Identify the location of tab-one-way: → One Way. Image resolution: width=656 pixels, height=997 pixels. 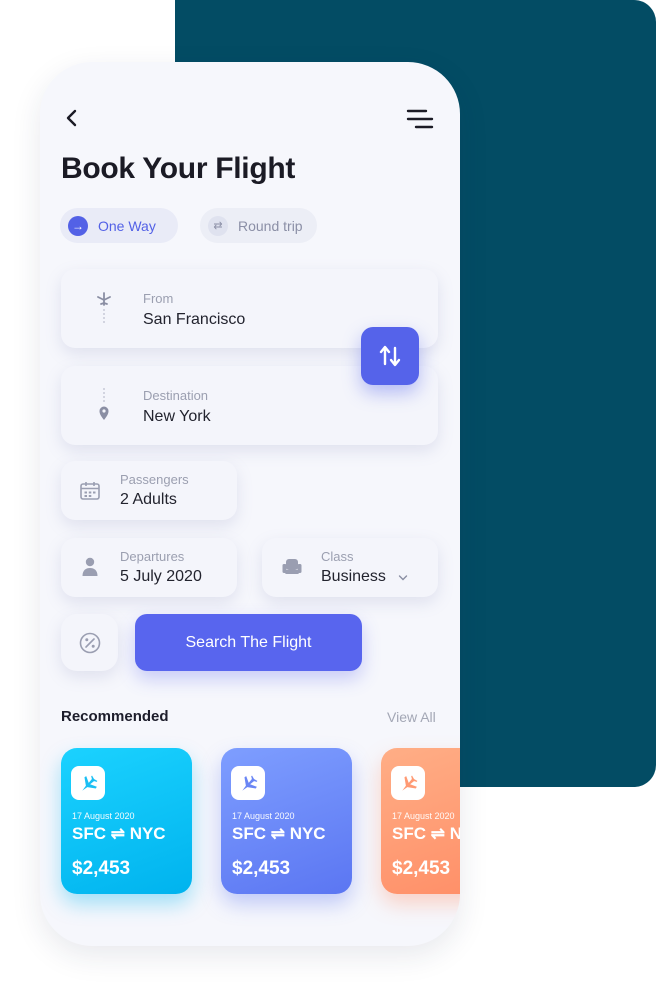
(119, 225).